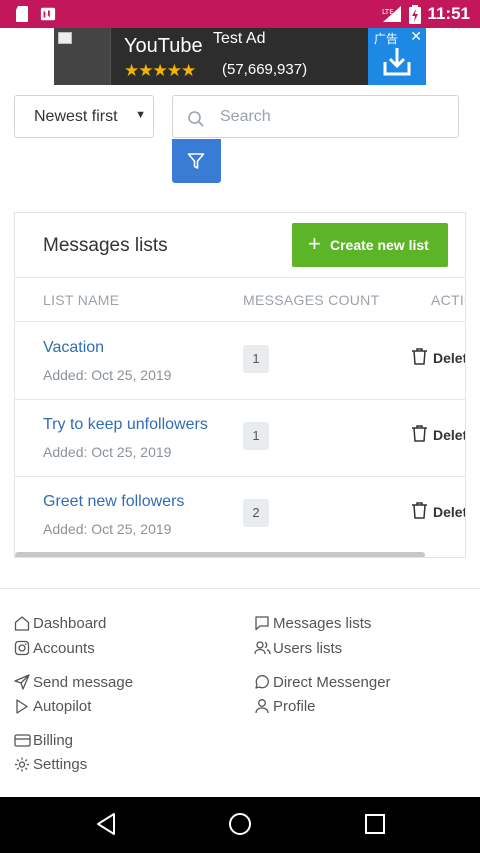 This screenshot has width=480, height=853. I want to click on svg-text: LTE, so click(388, 12).